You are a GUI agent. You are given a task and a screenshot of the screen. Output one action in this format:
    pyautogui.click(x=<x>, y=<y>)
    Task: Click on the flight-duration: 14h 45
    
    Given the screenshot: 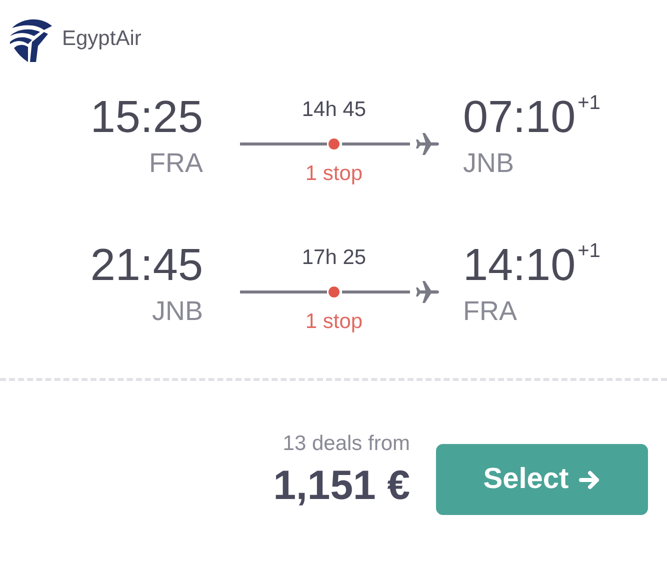 What is the action you would take?
    pyautogui.click(x=334, y=110)
    